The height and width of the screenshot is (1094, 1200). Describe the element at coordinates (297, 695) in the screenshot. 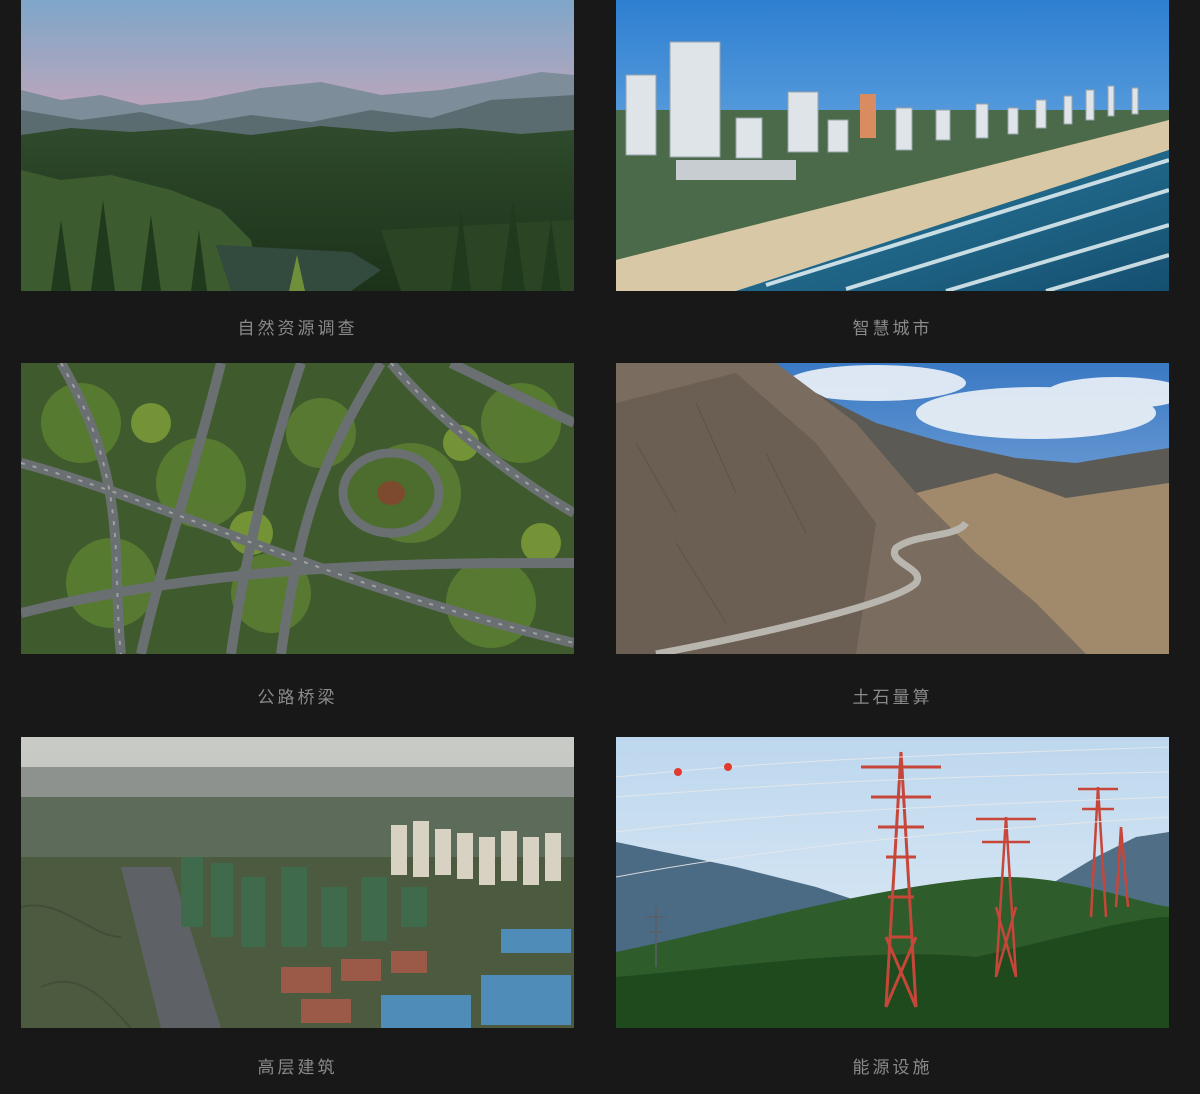

I see `gallery-caption: 公路桥梁` at that location.